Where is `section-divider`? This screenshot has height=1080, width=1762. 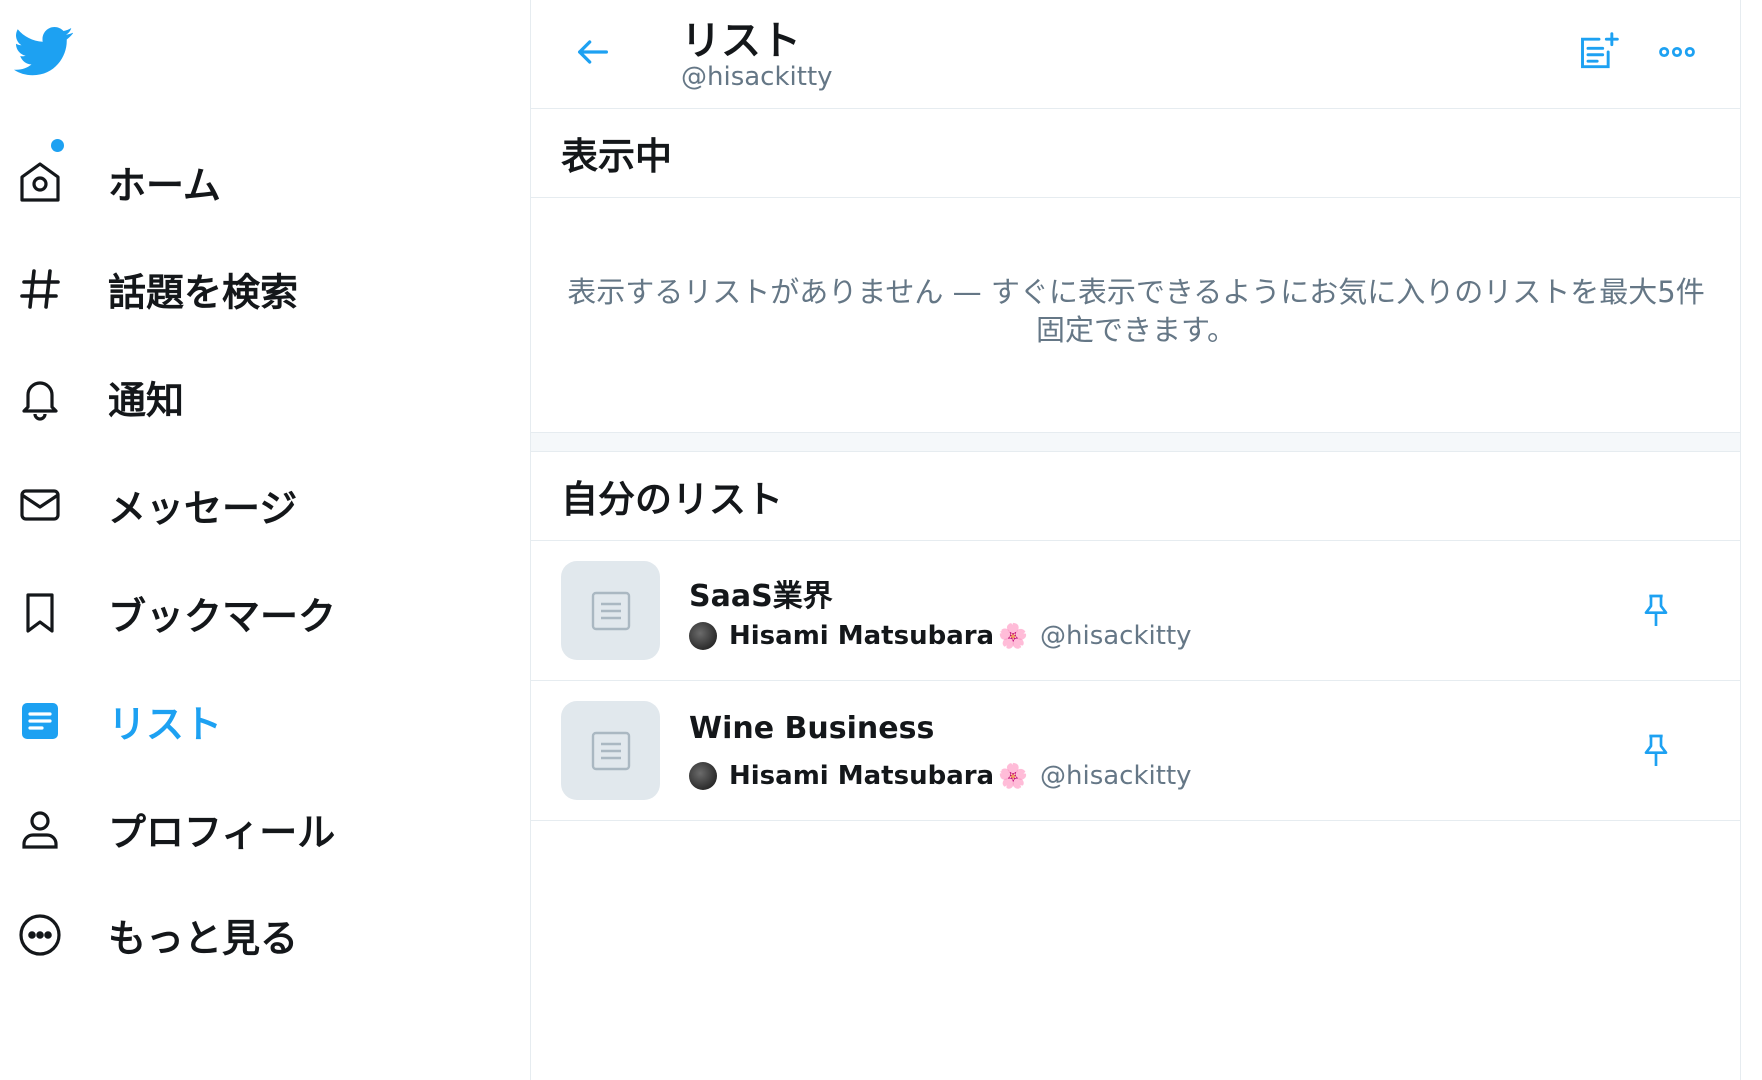 section-divider is located at coordinates (1135, 442).